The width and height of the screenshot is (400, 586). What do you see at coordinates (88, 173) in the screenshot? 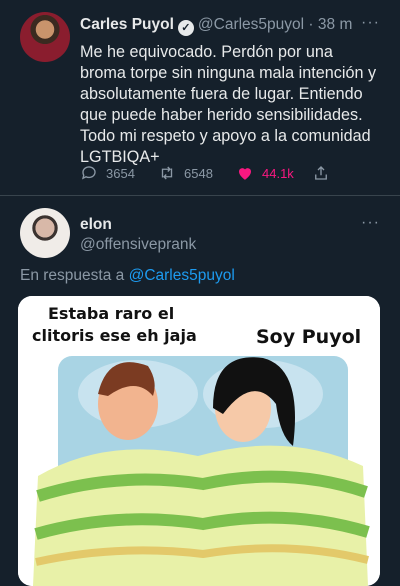
I see `reply-icon` at bounding box center [88, 173].